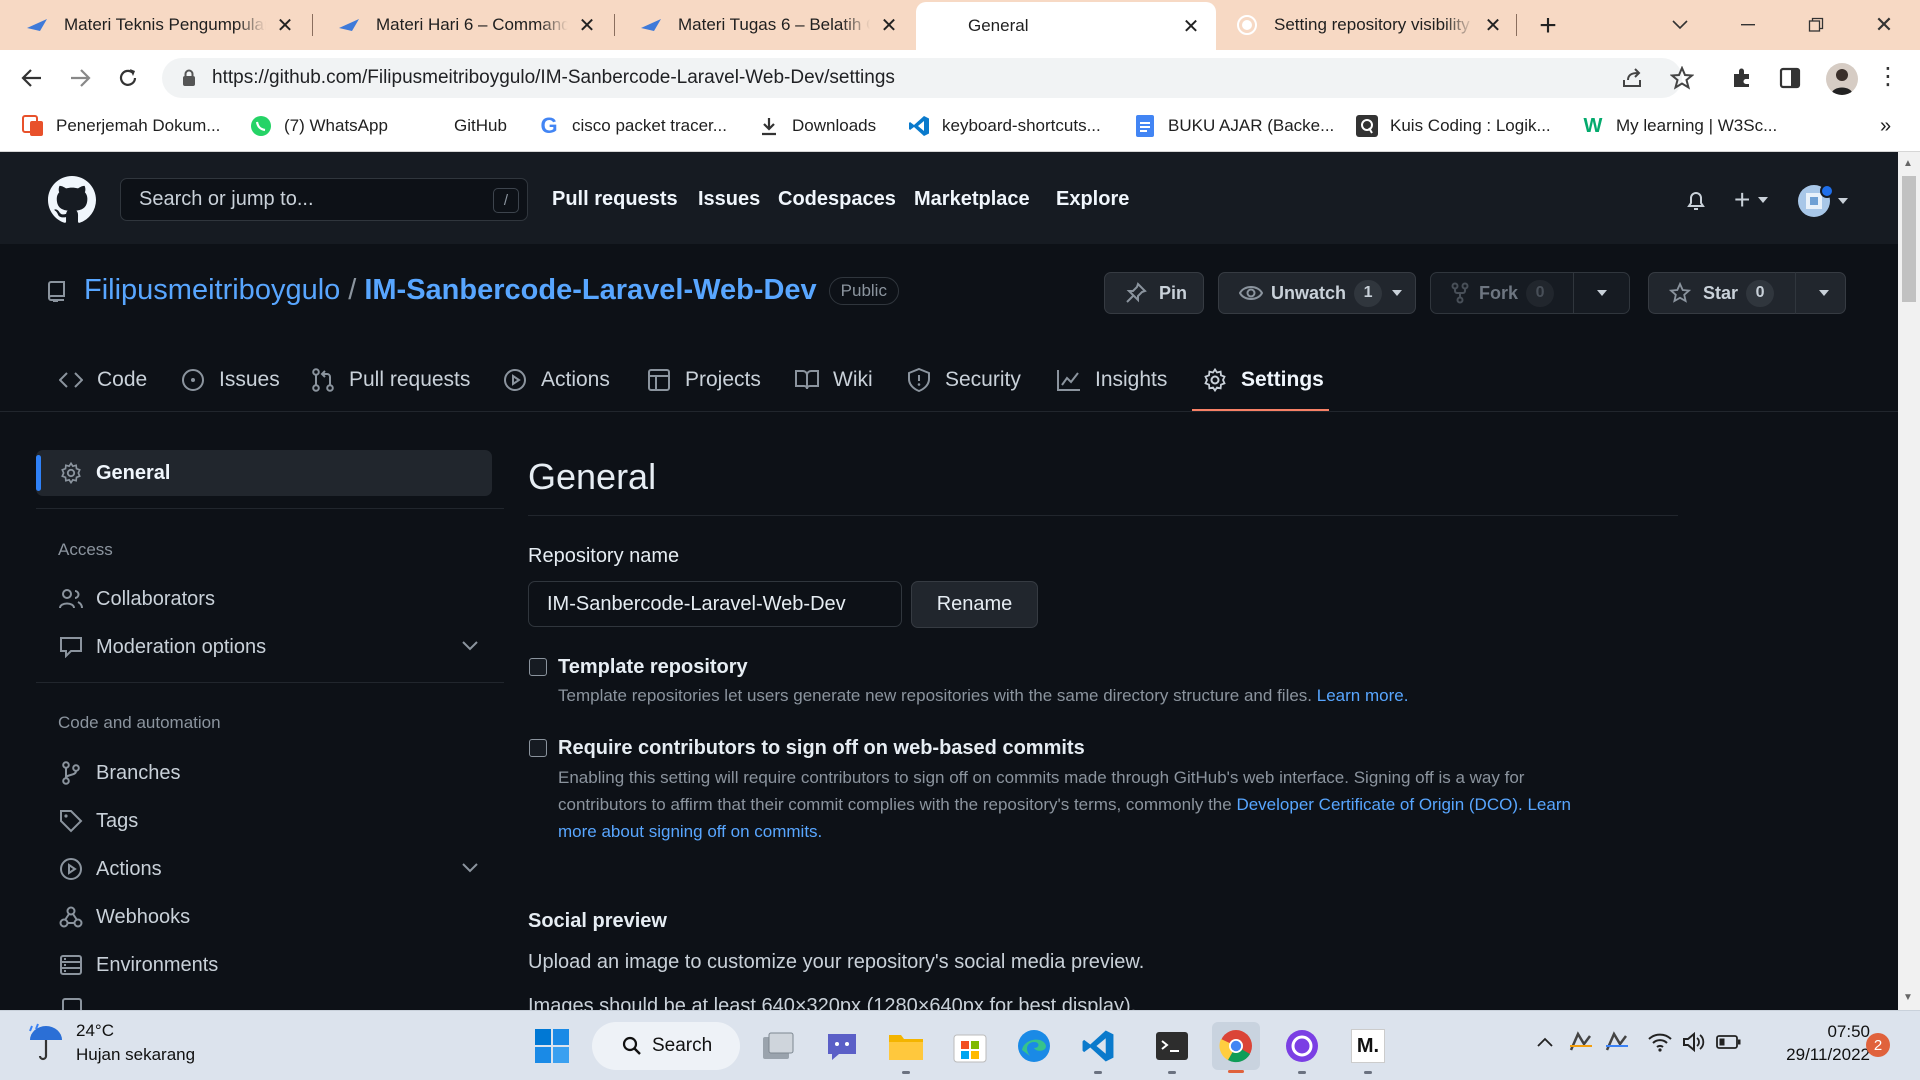 The height and width of the screenshot is (1080, 1920). I want to click on microsoft-store-icon, so click(970, 1046).